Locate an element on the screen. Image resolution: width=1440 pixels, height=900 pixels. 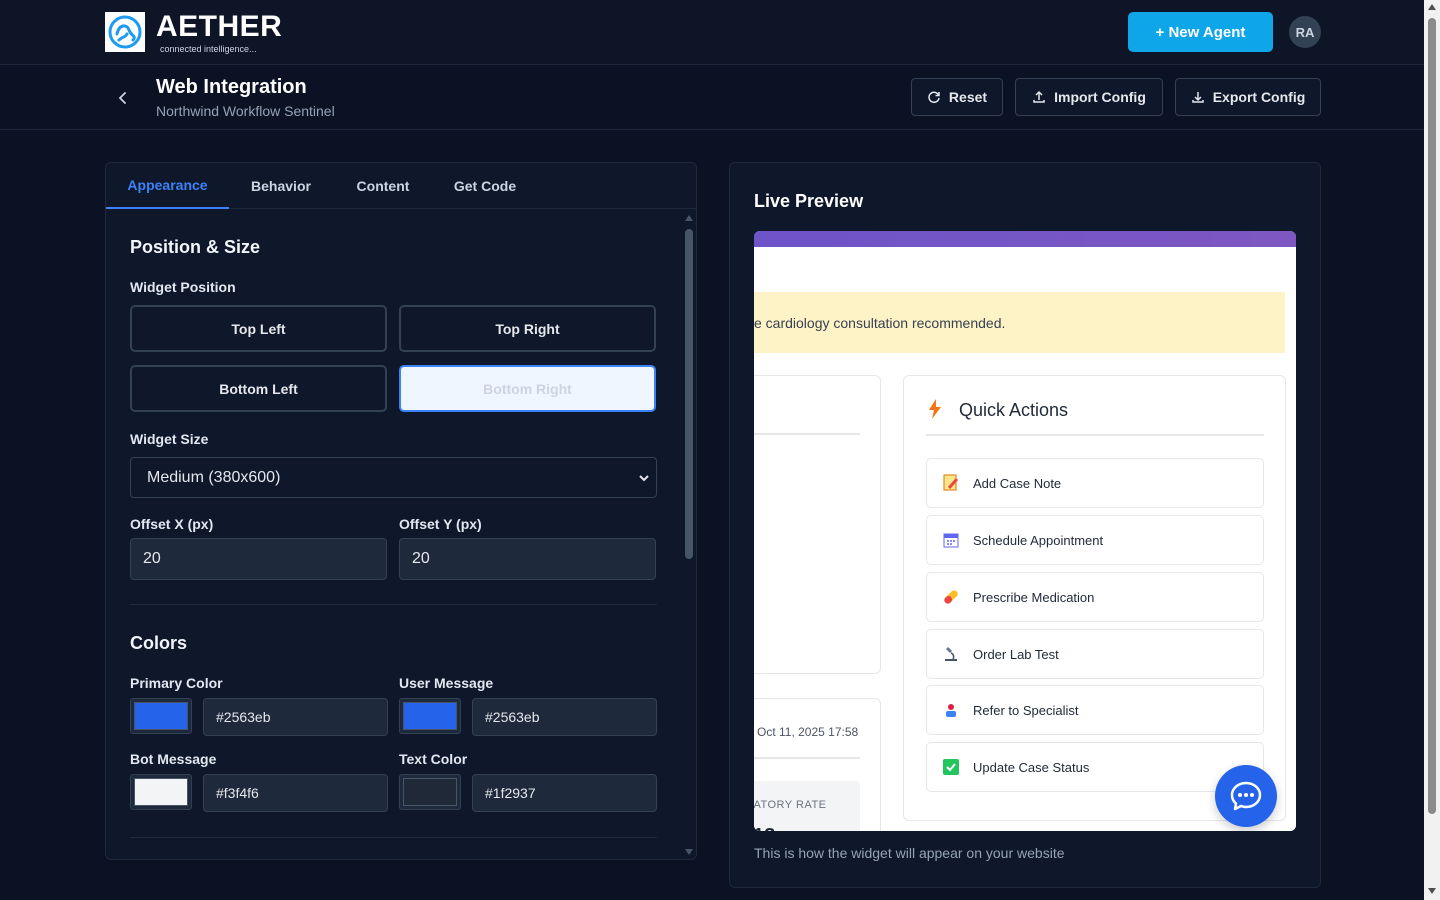
offset-y-label: Offset Y (px) is located at coordinates (440, 524).